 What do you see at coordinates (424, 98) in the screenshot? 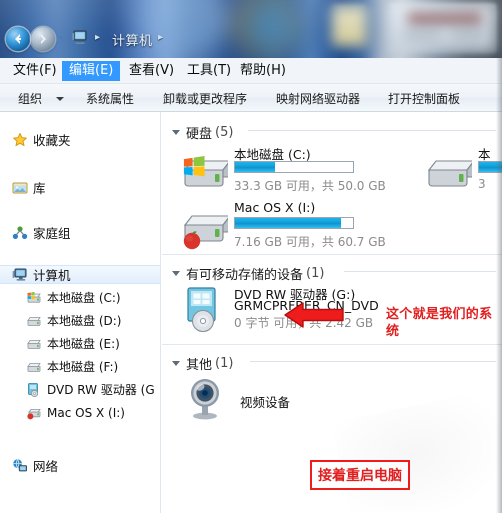
I see `toolbar-open-control-panel: 打开控制面板` at bounding box center [424, 98].